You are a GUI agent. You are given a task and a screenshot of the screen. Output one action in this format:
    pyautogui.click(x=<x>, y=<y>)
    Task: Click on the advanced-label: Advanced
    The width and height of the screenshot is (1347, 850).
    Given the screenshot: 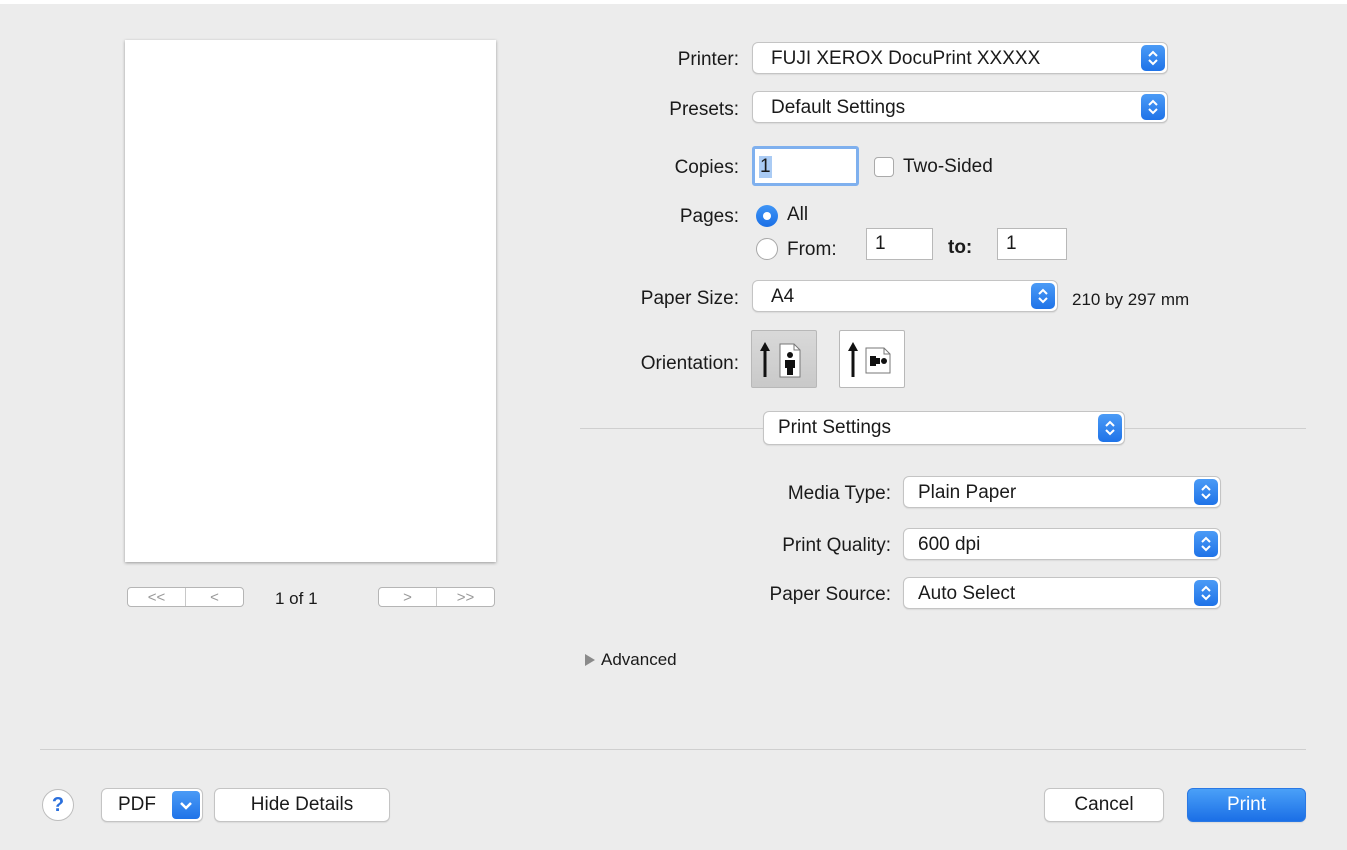 What is the action you would take?
    pyautogui.click(x=639, y=659)
    